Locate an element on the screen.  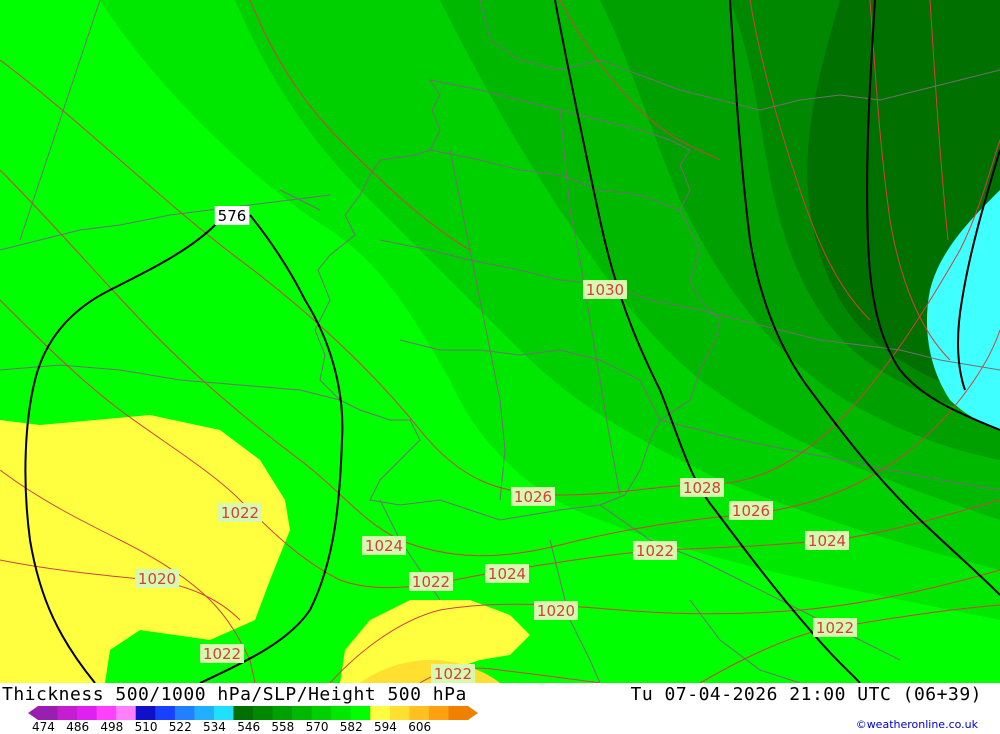
map-datetime: Tu 07-04-2026 21:00 UTC (06+39) is located at coordinates (806, 694).